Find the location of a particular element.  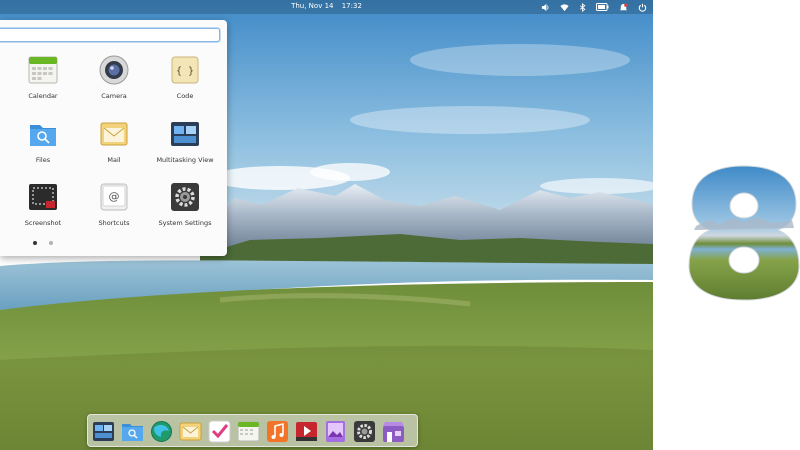

system-tray is located at coordinates (594, 7).